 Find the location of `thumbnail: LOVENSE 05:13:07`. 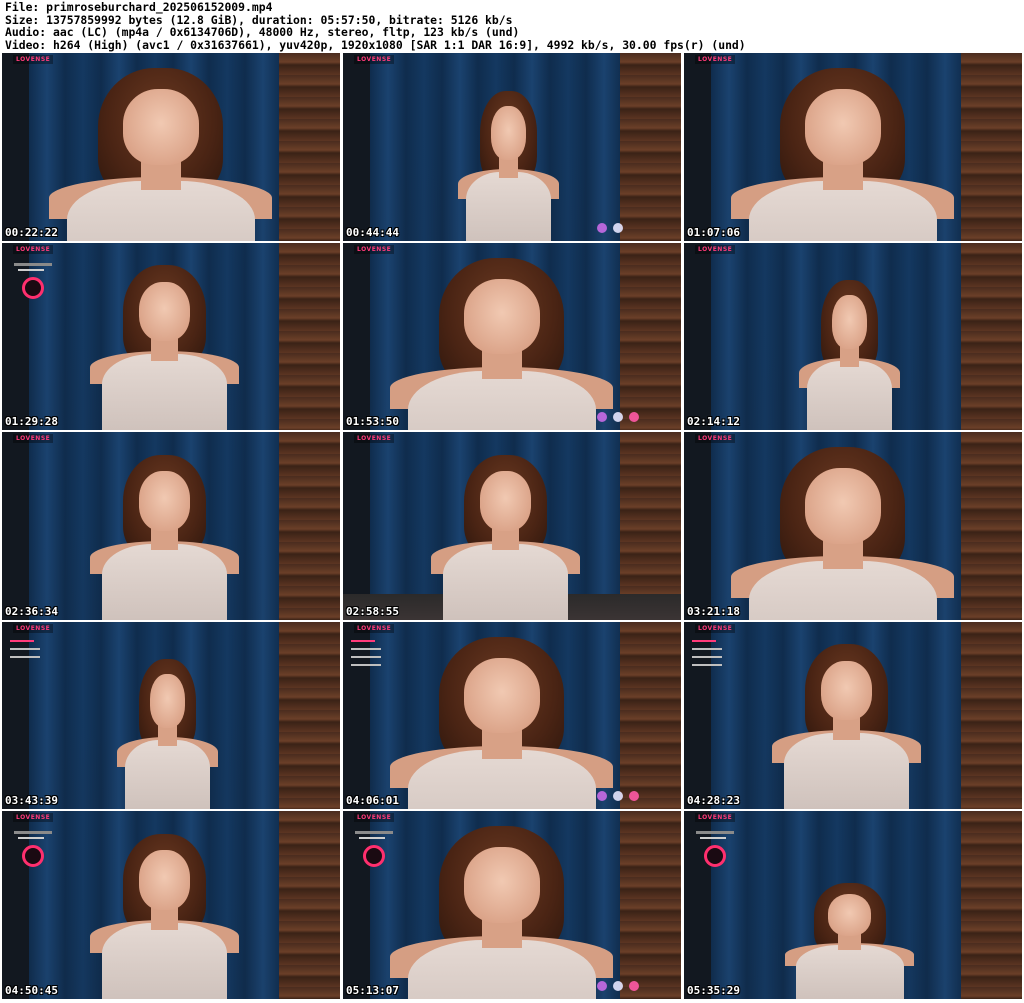

thumbnail: LOVENSE 05:13:07 is located at coordinates (512, 905).